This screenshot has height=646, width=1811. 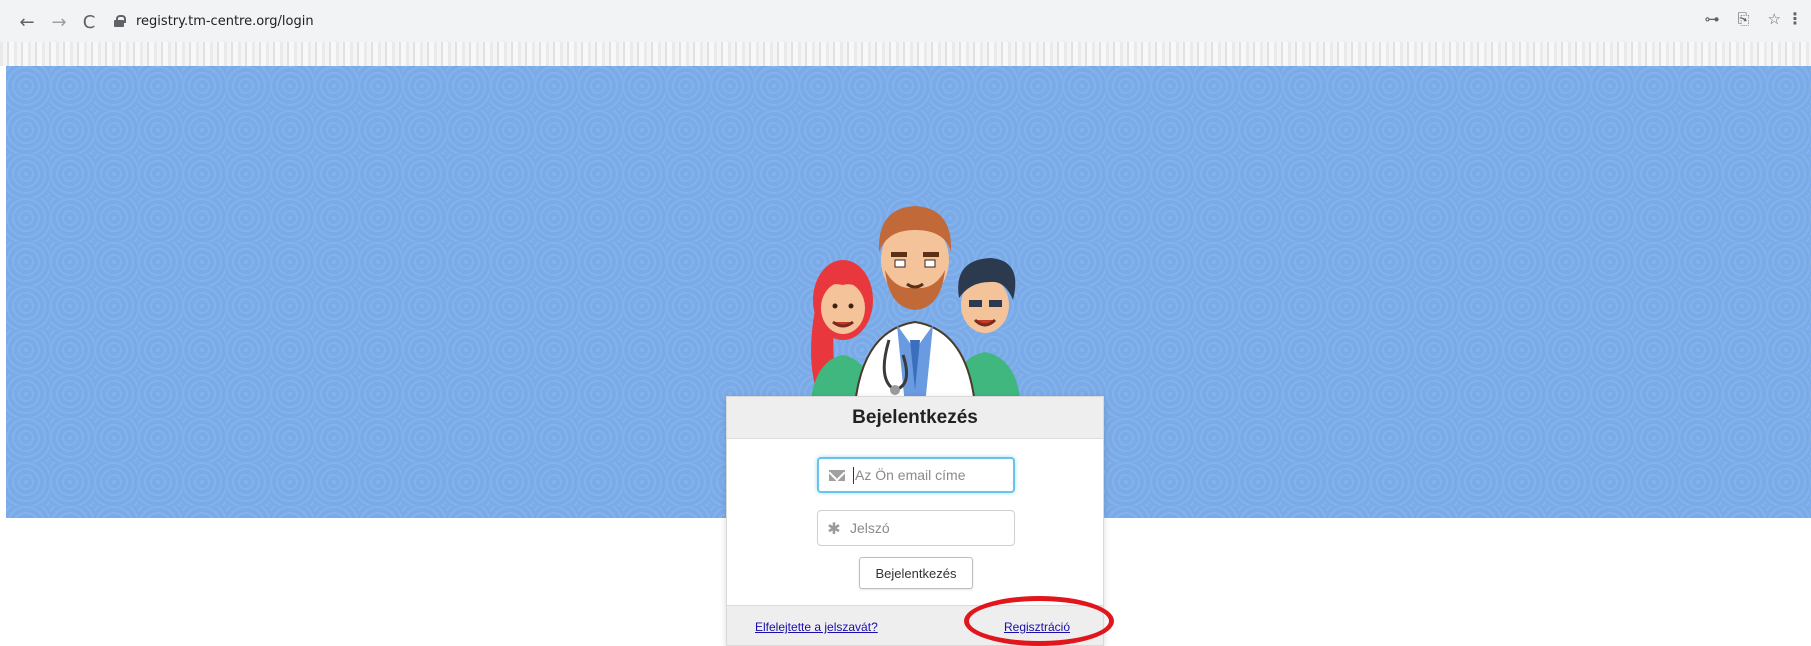 What do you see at coordinates (225, 21) in the screenshot?
I see `url-text: registry.tm-centre.org/login` at bounding box center [225, 21].